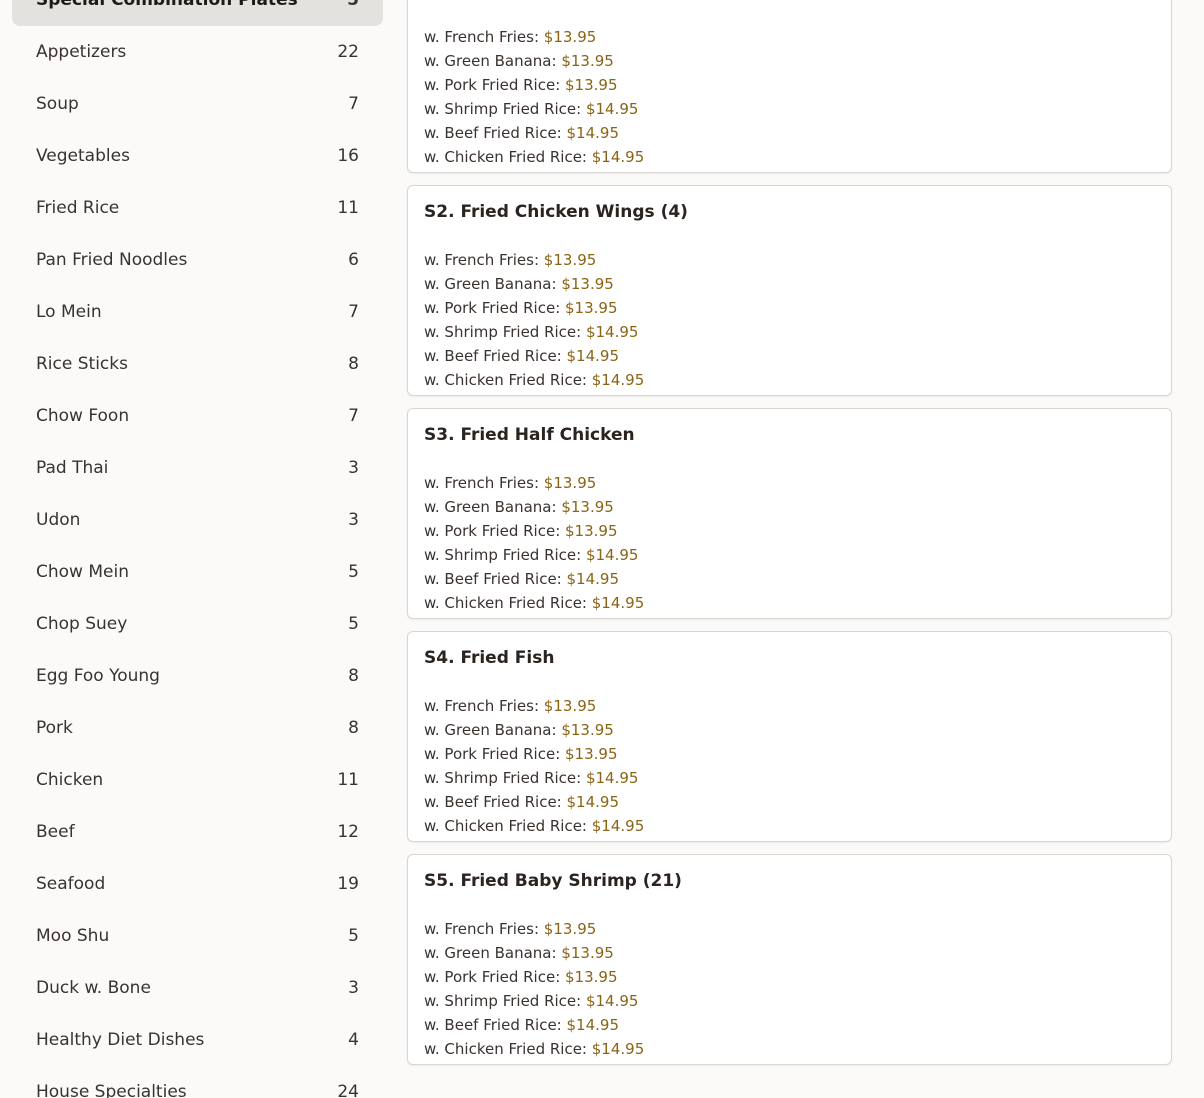 The height and width of the screenshot is (1098, 1204). What do you see at coordinates (57, 104) in the screenshot?
I see `category-name: Soup` at bounding box center [57, 104].